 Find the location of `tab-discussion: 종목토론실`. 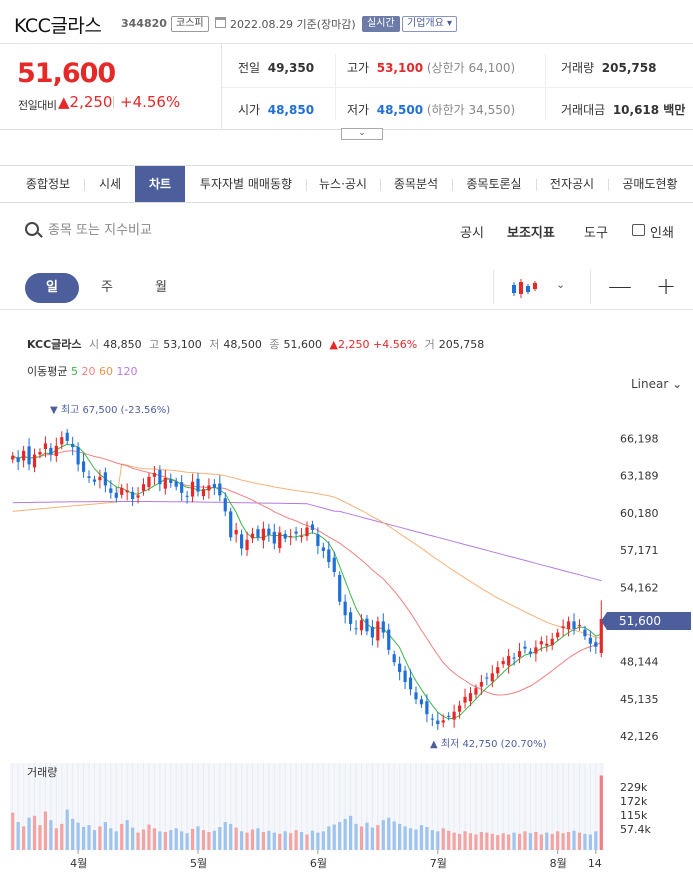

tab-discussion: 종목토론실 is located at coordinates (494, 184).